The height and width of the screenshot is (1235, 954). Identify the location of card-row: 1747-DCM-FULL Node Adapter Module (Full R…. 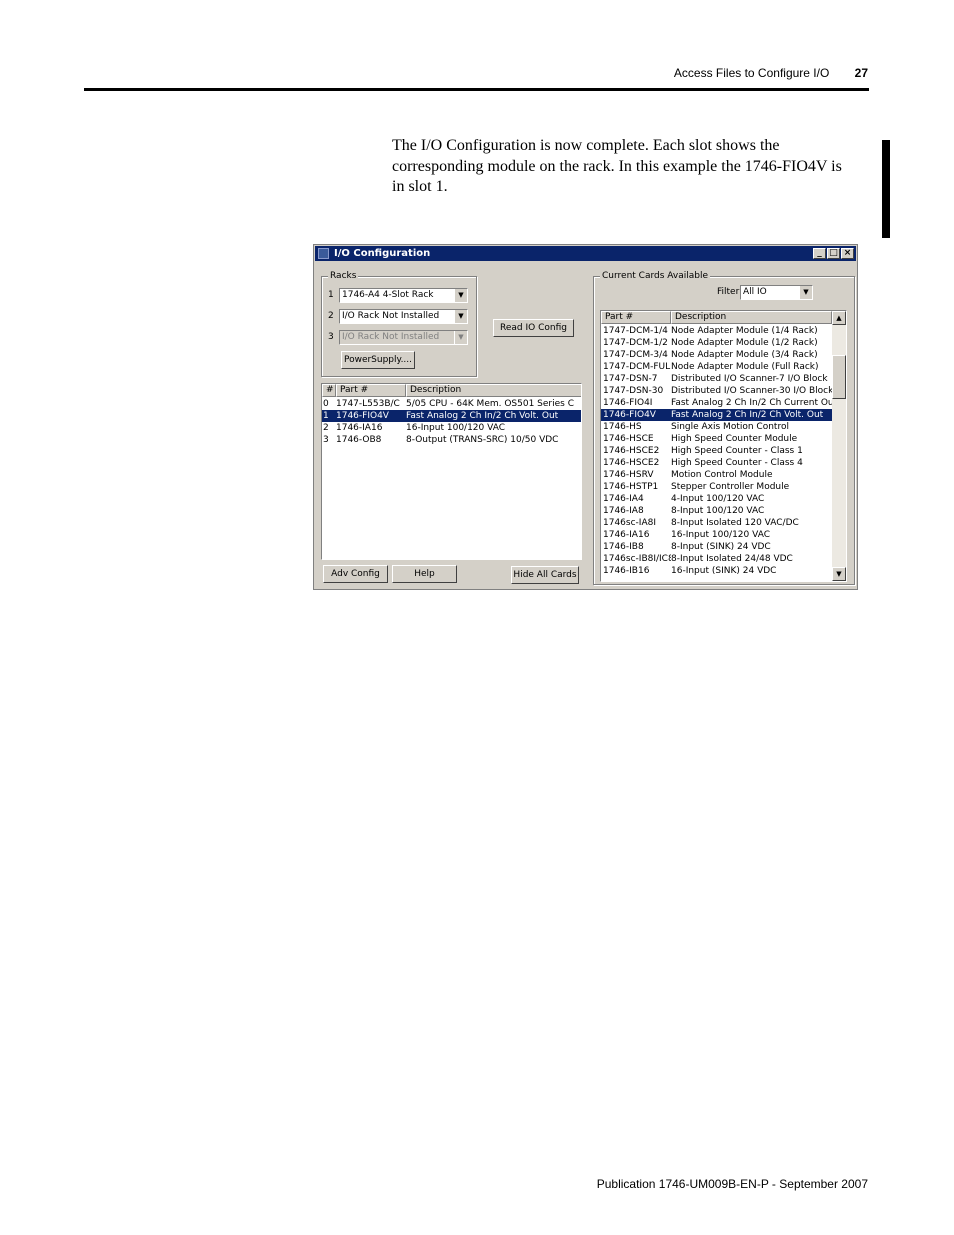
(716, 367).